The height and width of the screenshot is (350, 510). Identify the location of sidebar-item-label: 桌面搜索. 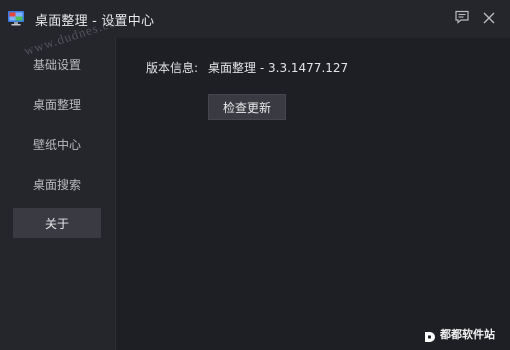
(56, 184).